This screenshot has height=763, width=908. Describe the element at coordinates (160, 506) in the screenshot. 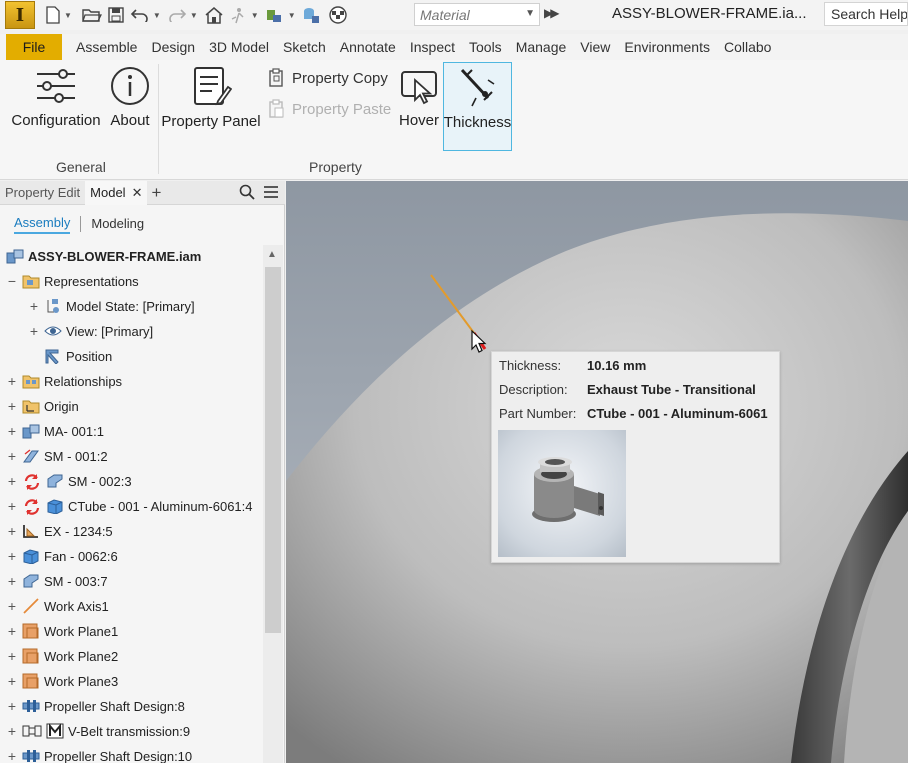

I see `tree-node-label: CTube - 001 - Aluminum-6061:4` at that location.